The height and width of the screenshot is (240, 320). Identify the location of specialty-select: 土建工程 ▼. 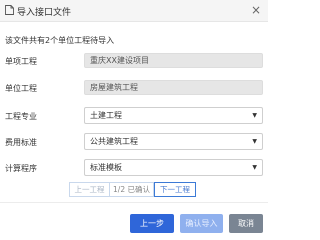
(173, 115).